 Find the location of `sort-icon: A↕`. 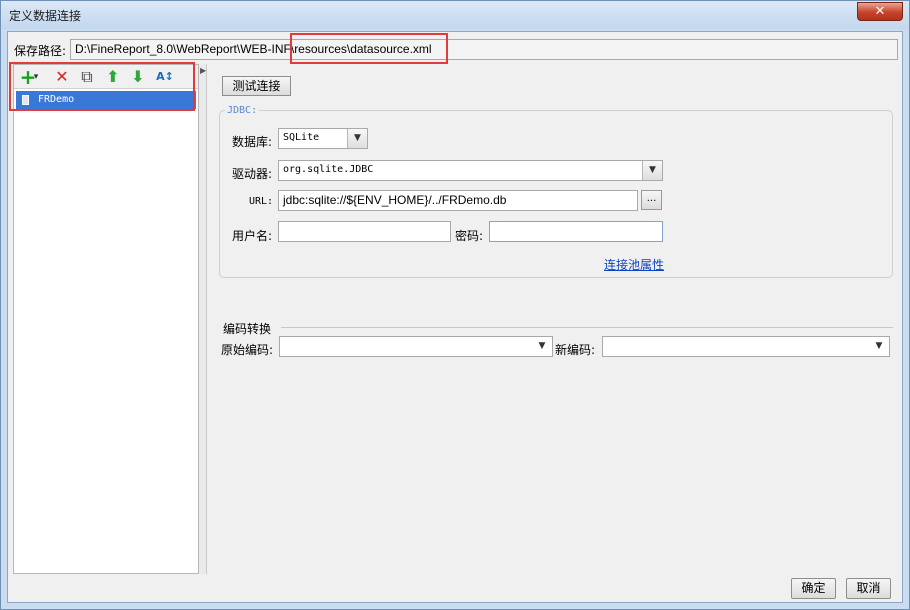

sort-icon: A↕ is located at coordinates (165, 77).